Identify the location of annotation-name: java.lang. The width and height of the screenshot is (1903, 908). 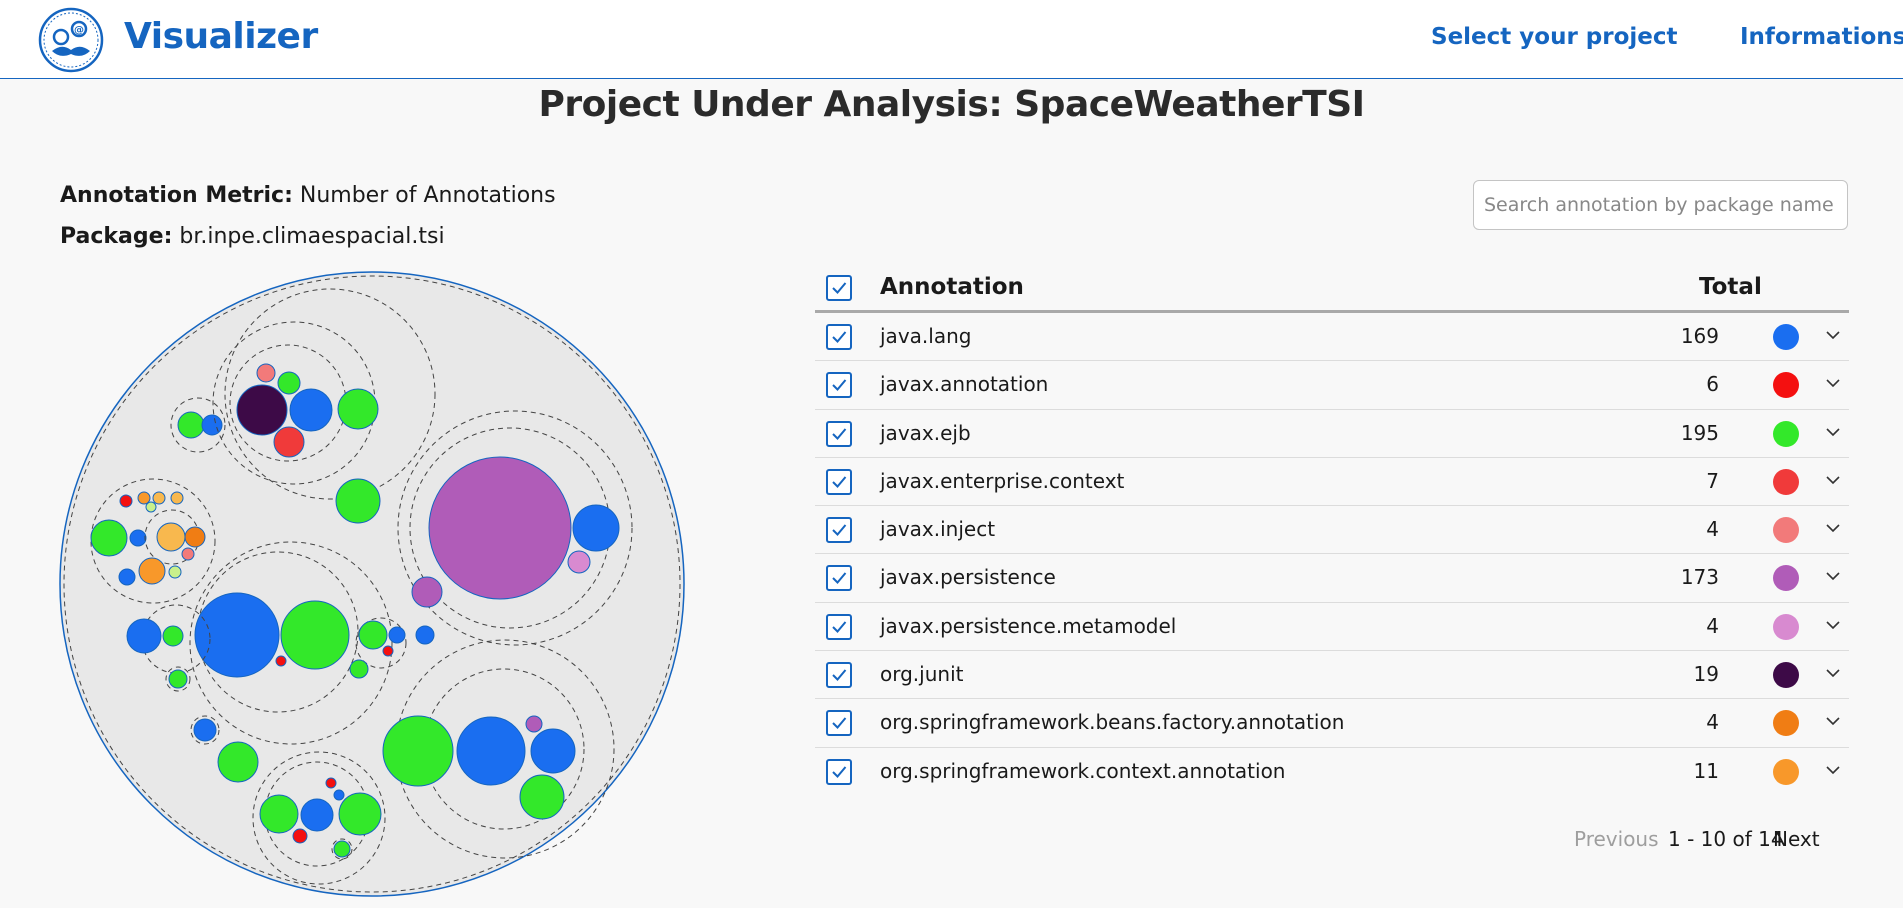
(926, 336).